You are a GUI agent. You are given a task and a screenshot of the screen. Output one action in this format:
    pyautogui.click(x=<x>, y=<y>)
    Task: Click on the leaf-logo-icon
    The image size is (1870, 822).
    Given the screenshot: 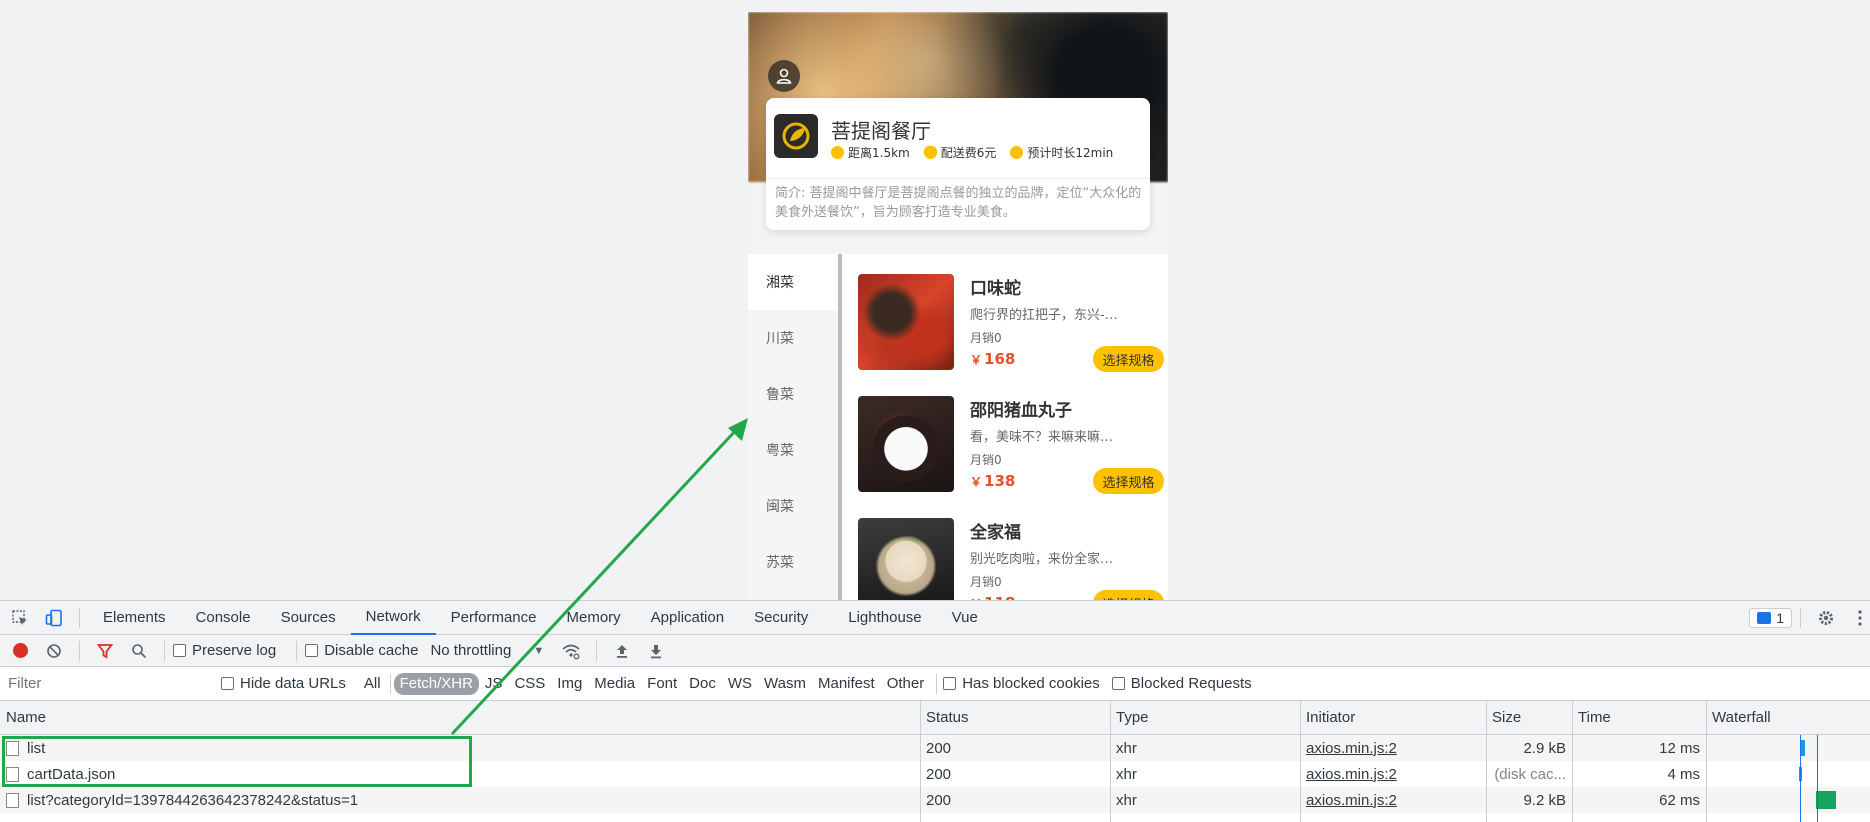 What is the action you would take?
    pyautogui.click(x=796, y=136)
    